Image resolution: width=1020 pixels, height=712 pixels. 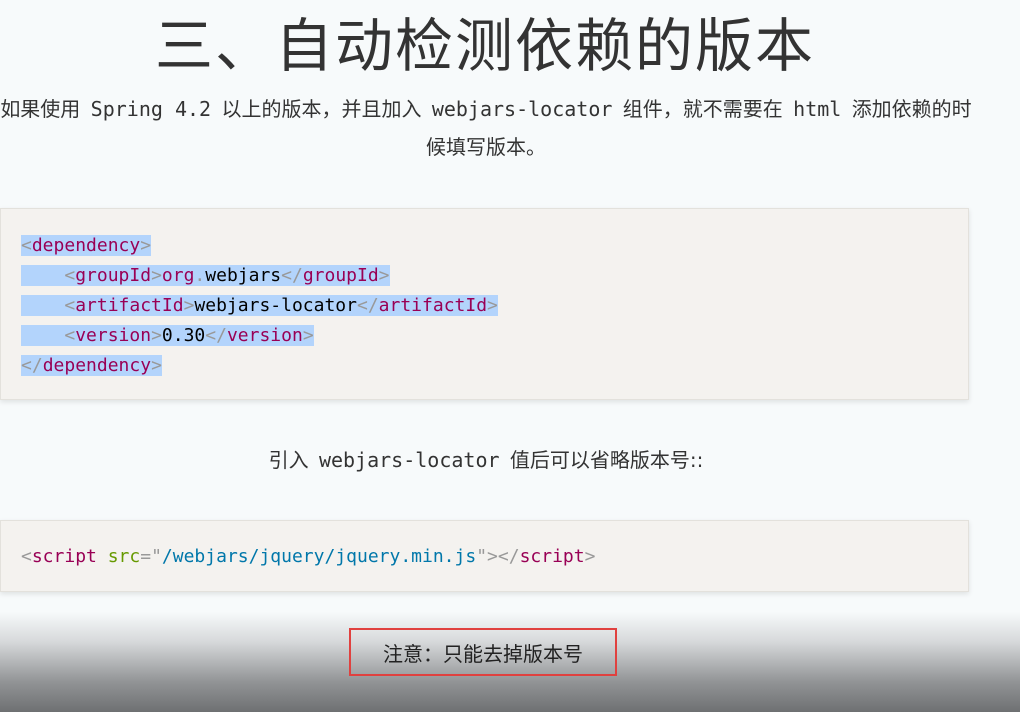 I want to click on inline-code-spring: Spring 4.2, so click(x=151, y=109).